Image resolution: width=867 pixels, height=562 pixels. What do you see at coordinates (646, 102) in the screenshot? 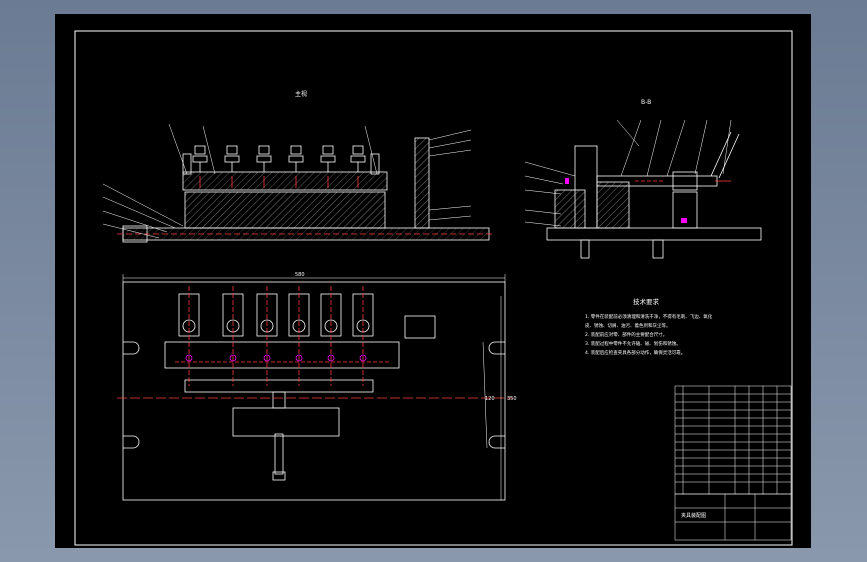
I see `side-view-title: B-B` at bounding box center [646, 102].